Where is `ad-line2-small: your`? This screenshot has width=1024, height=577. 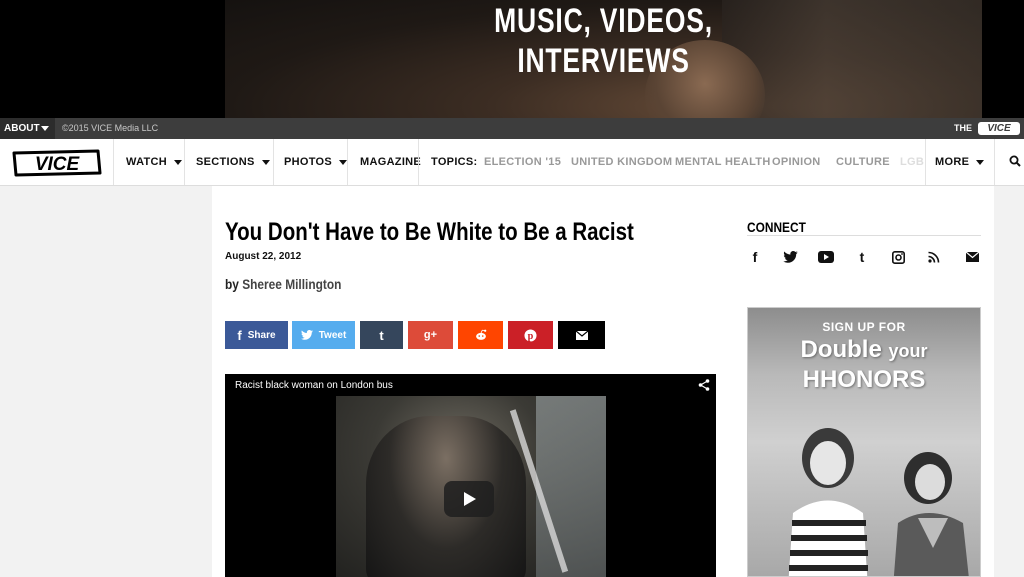 ad-line2-small: your is located at coordinates (908, 351).